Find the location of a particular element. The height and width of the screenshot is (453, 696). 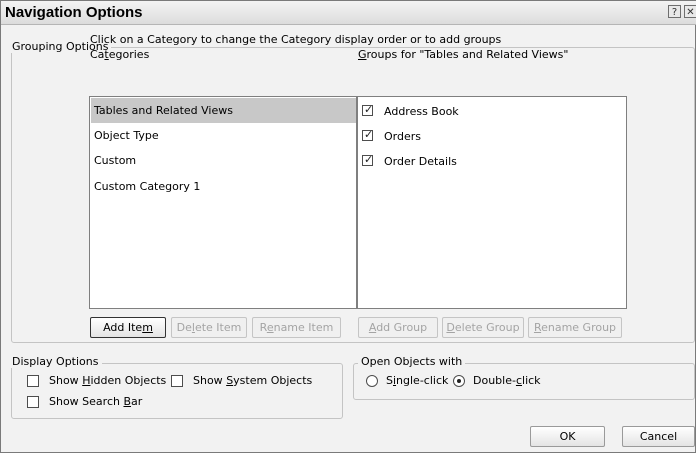

category-item-object-type: Object Type is located at coordinates (223, 135).